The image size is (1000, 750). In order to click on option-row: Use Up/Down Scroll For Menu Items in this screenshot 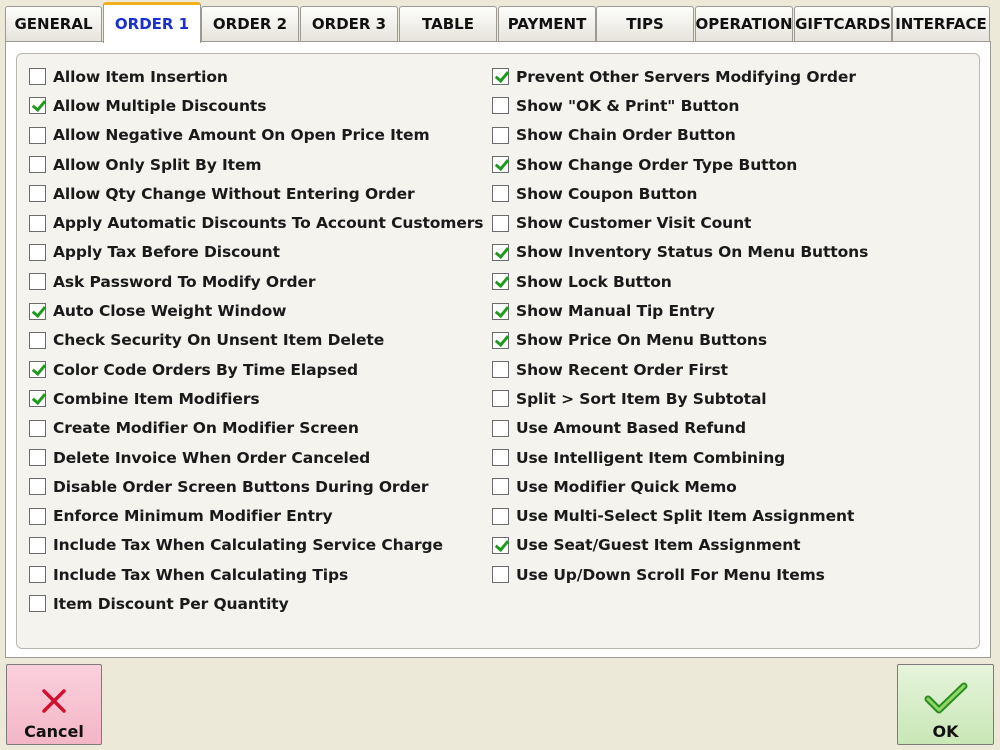, I will do `click(680, 574)`.